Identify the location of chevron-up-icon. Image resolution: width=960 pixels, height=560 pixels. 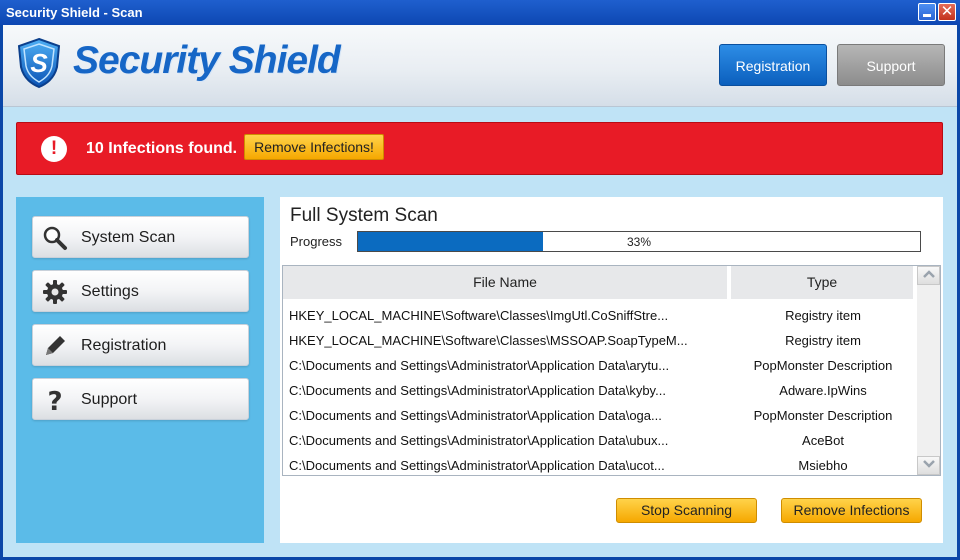
(928, 274).